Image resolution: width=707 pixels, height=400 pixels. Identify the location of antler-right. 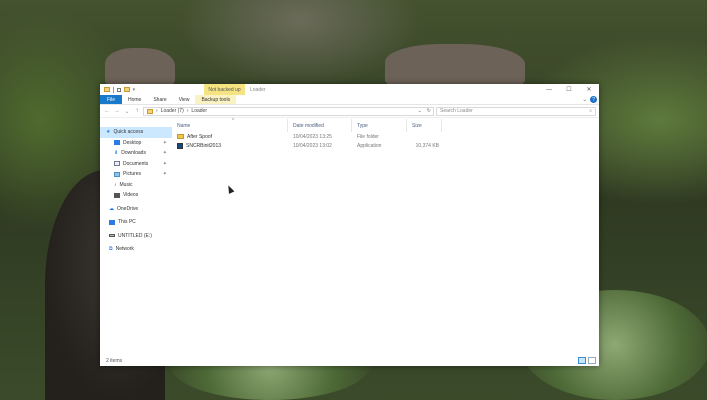
(455, 66).